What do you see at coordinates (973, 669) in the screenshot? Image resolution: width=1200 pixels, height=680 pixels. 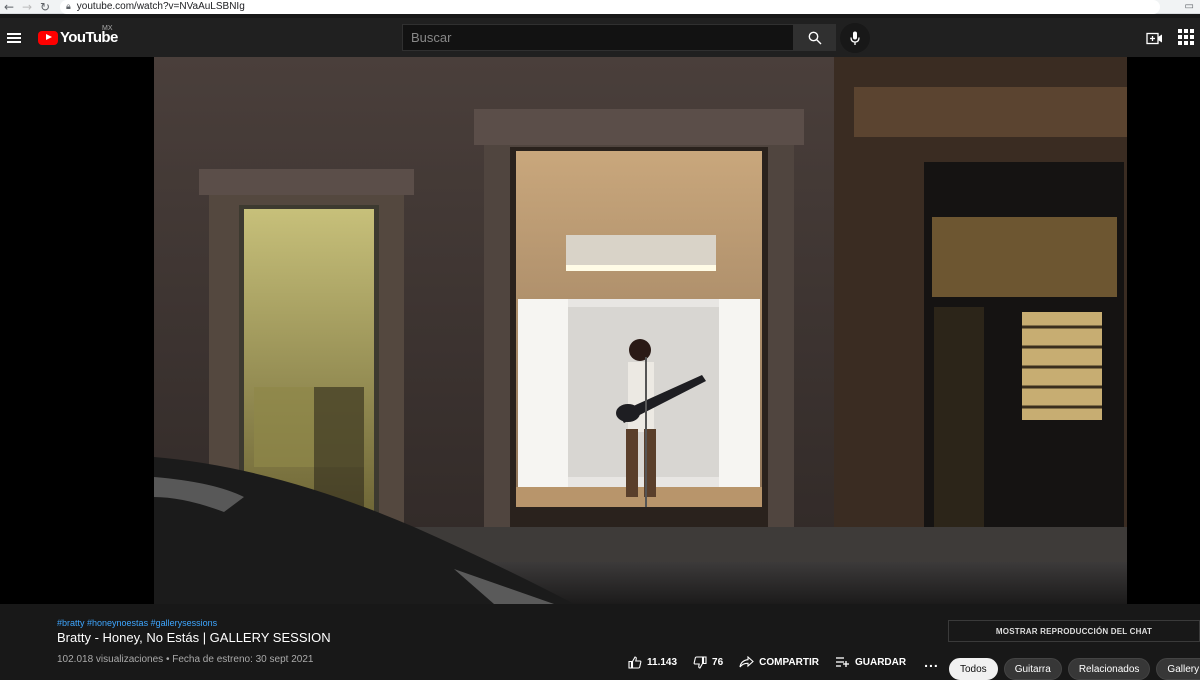 I see `chip-all: Todos` at bounding box center [973, 669].